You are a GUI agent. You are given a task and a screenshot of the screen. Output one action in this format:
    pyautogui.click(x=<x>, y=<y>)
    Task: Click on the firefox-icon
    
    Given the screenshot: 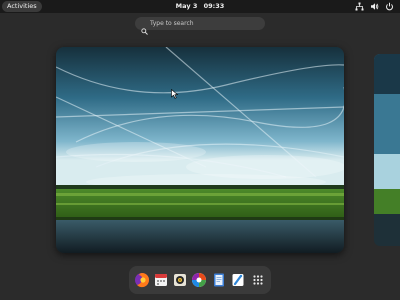 What is the action you would take?
    pyautogui.click(x=142, y=280)
    